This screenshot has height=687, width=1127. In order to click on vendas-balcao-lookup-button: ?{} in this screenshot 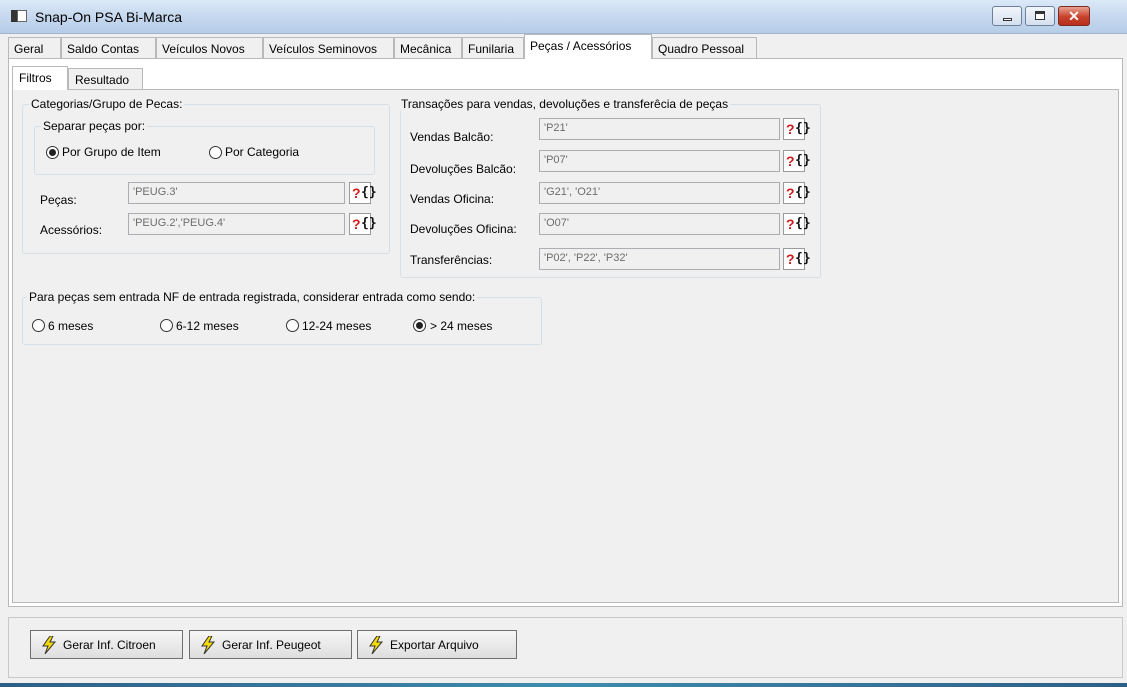, I will do `click(797, 129)`.